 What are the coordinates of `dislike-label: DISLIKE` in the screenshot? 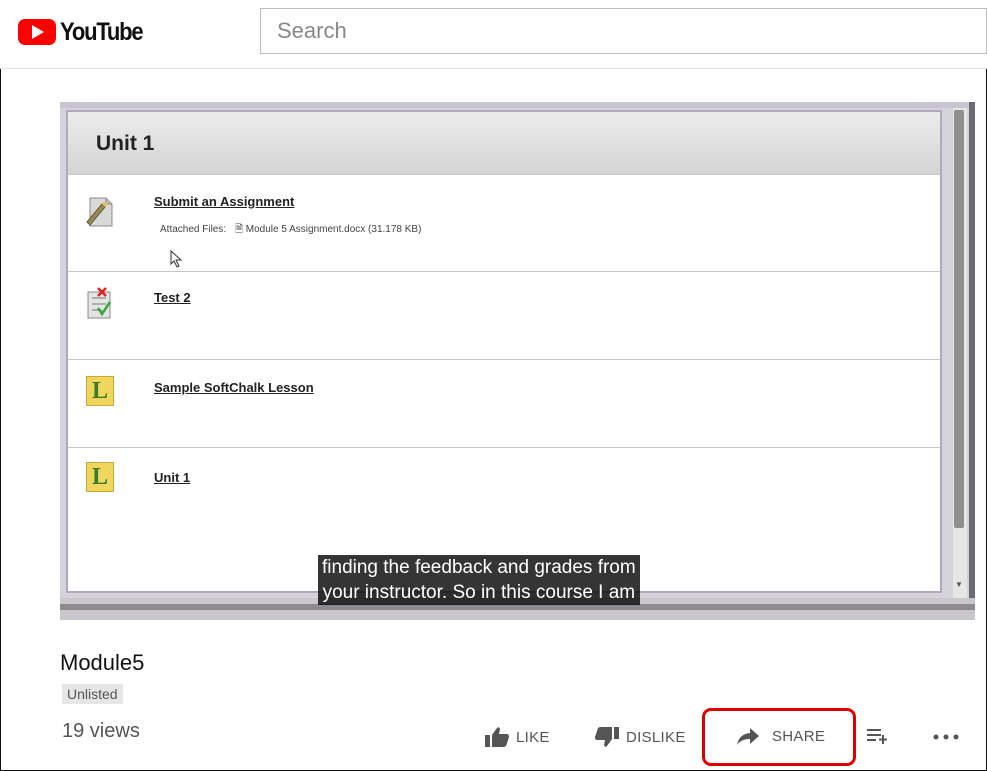 It's located at (656, 737).